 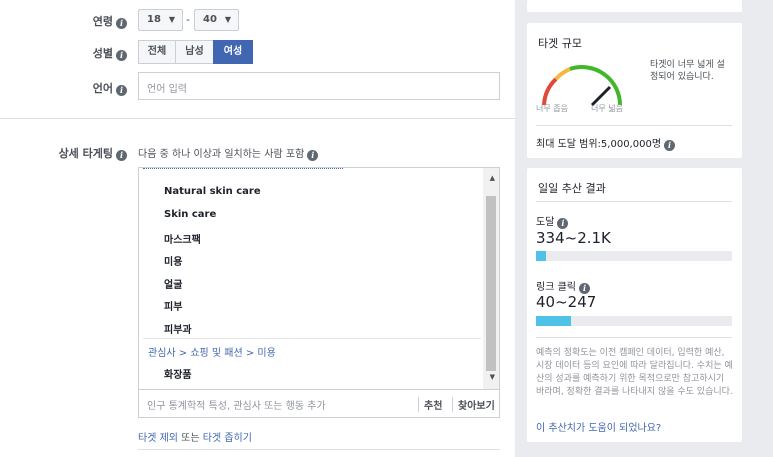 I want to click on detailed-targeting-input: 인구 통계학적 특성, 관심사 또는 행동 추가 추천 찾아보기, so click(x=319, y=404).